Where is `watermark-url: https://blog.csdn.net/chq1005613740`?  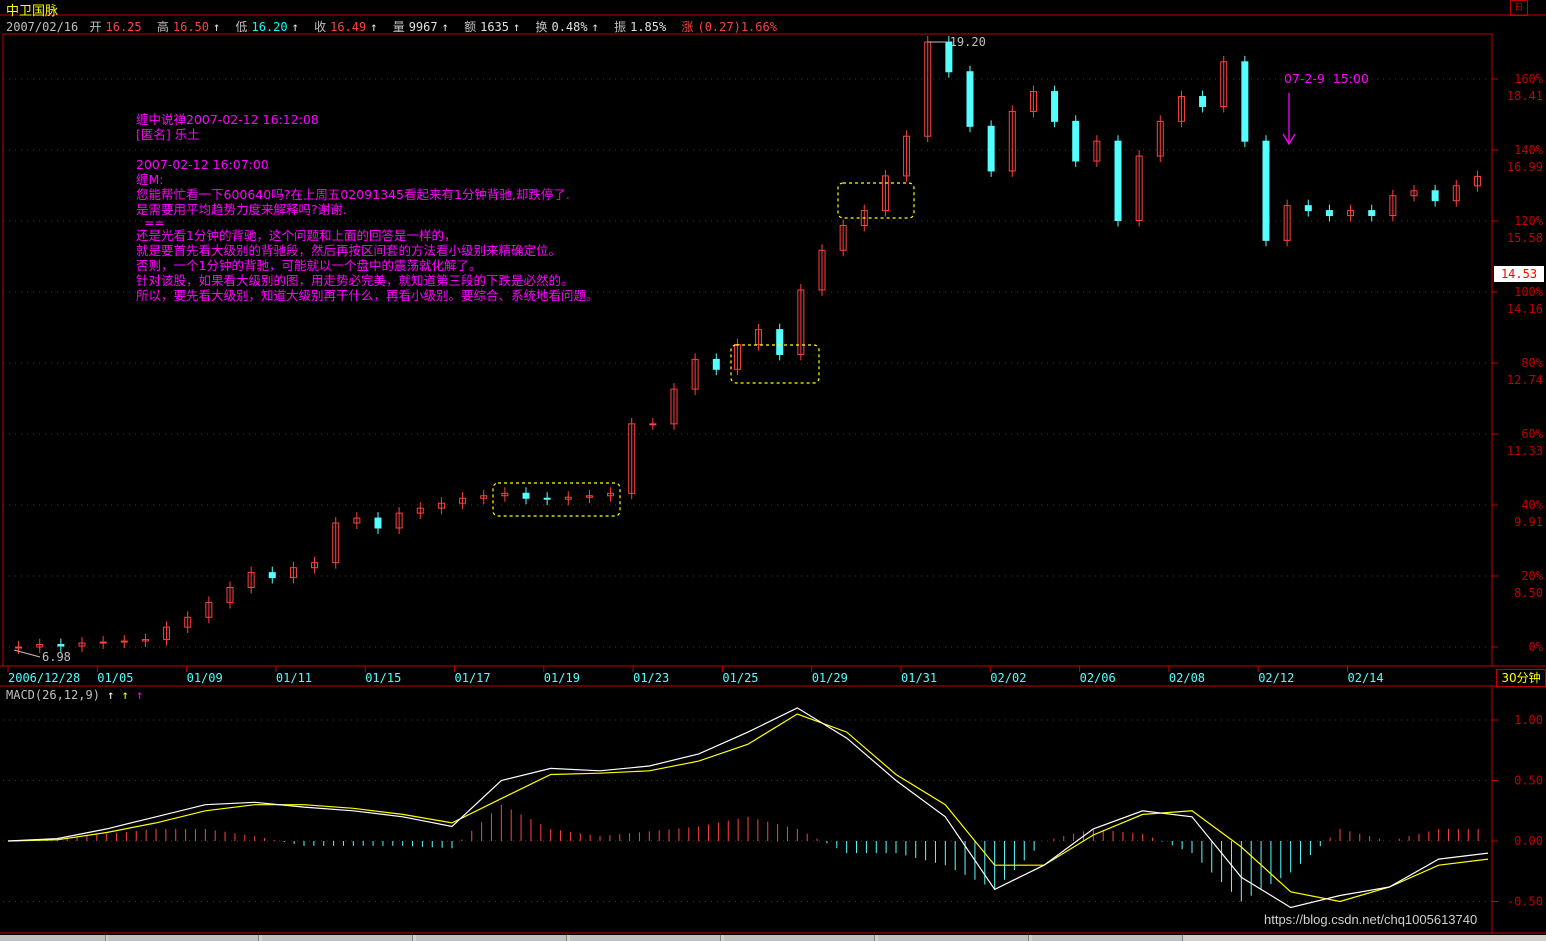 watermark-url: https://blog.csdn.net/chq1005613740 is located at coordinates (1371, 919).